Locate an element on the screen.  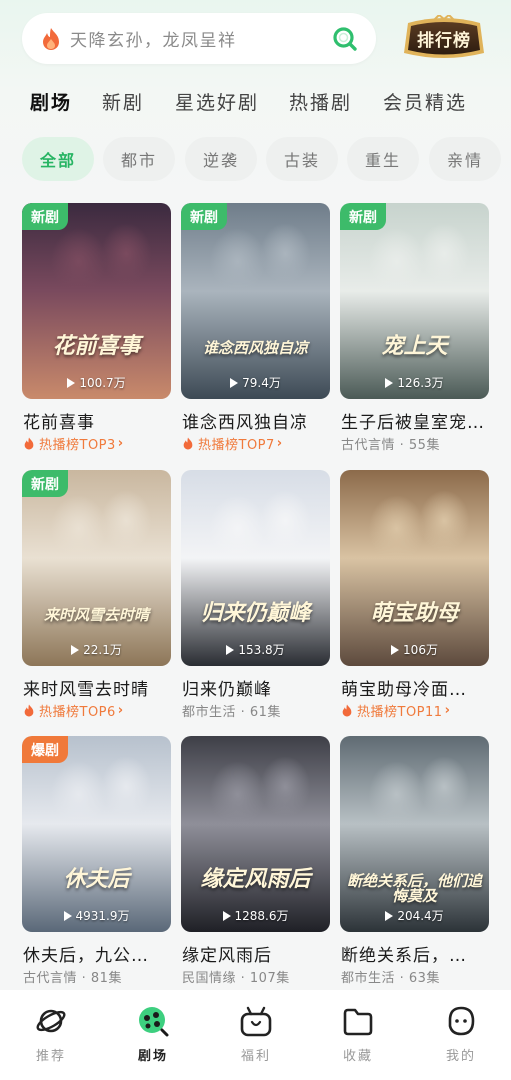
view-count: 204.4万 is located at coordinates (414, 915).